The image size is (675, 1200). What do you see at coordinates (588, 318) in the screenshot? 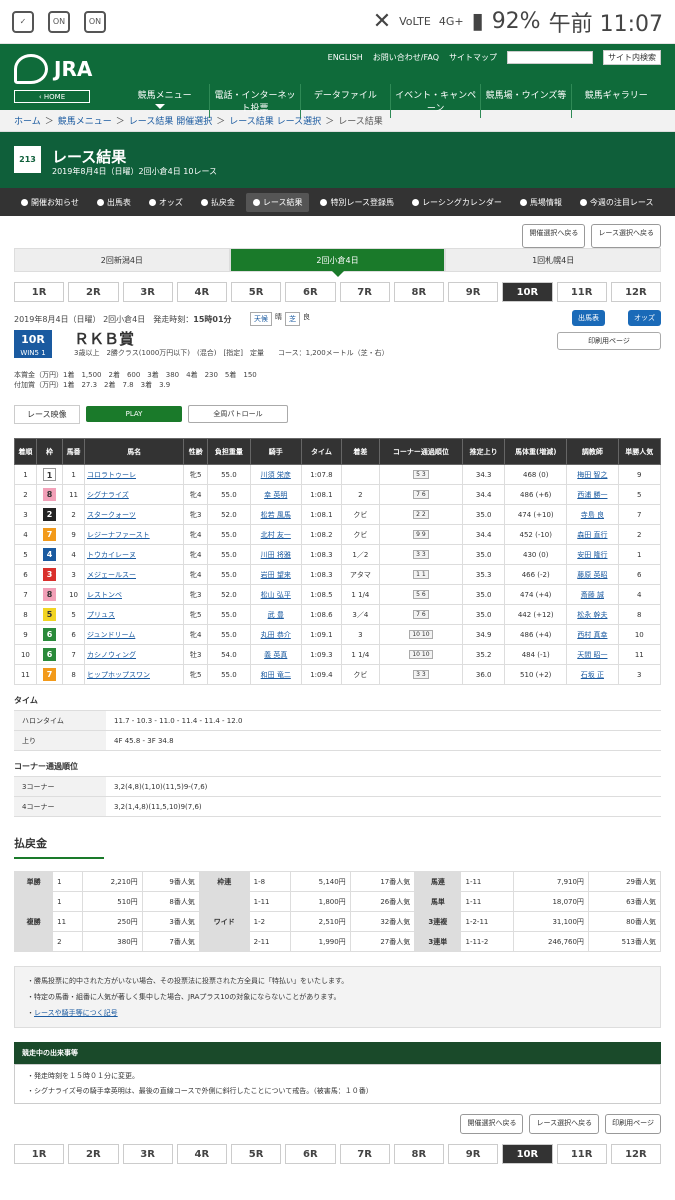
I see `shutuba-button: 出馬表` at bounding box center [588, 318].